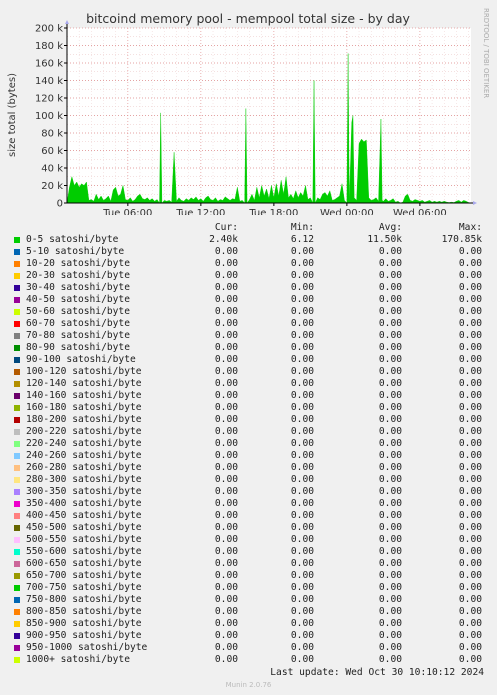 This screenshot has width=497, height=695. I want to click on legend-row: 90-100 satoshi/byte 0.00 0.00 0.00 0.00, so click(248, 360).